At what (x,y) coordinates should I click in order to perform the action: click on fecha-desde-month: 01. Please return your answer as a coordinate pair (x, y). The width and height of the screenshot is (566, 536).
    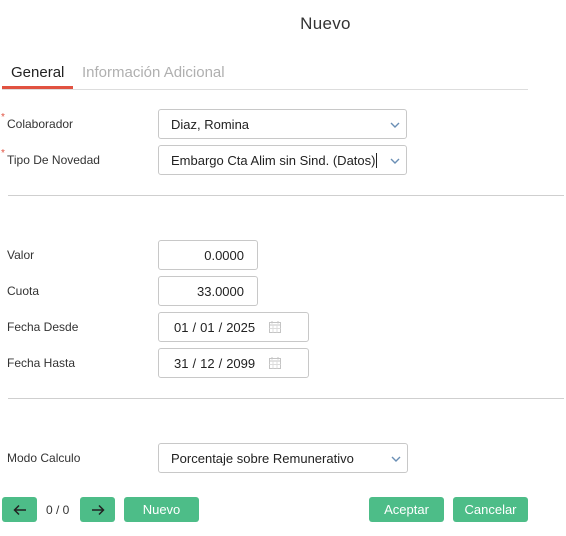
    Looking at the image, I should click on (207, 327).